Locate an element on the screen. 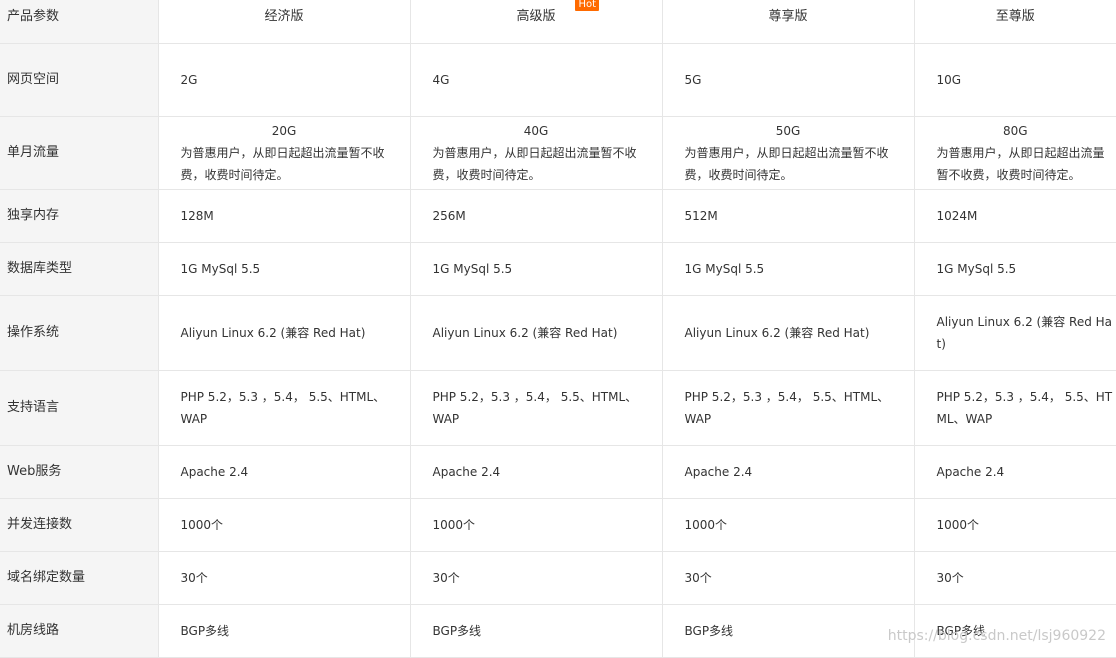 The width and height of the screenshot is (1116, 658). table-header-row: 产品参数 经济版 高级版 Hot 尊享版 至尊版 is located at coordinates (558, 22).